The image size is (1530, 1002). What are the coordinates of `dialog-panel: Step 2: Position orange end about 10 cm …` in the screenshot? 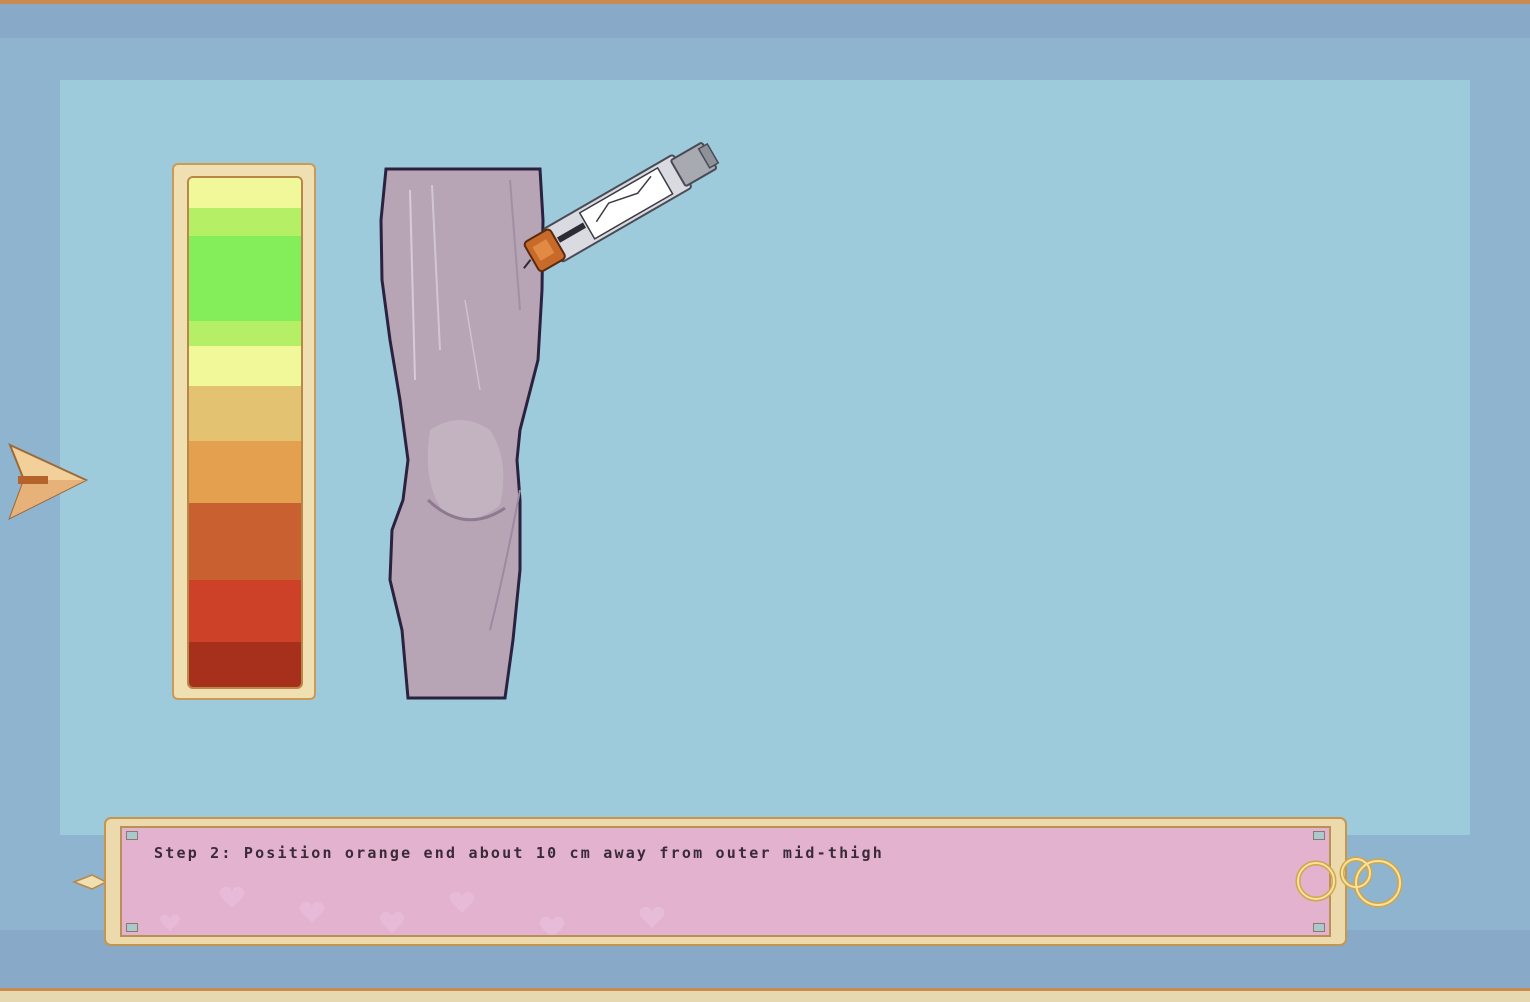 It's located at (725, 881).